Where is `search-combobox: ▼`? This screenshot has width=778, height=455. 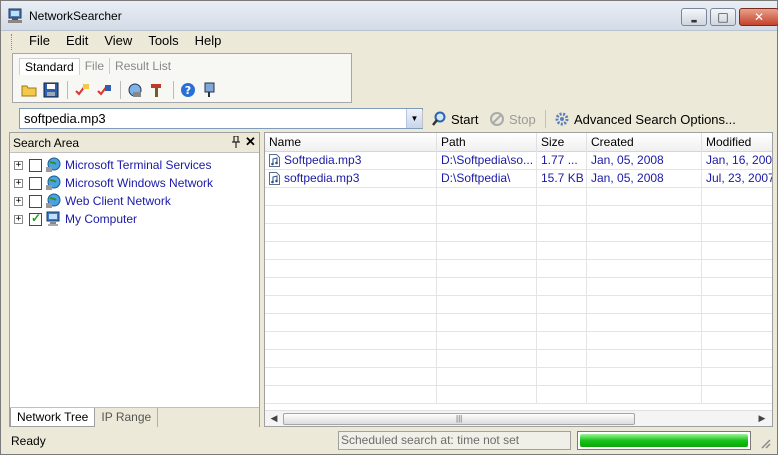
search-combobox: ▼ is located at coordinates (221, 118).